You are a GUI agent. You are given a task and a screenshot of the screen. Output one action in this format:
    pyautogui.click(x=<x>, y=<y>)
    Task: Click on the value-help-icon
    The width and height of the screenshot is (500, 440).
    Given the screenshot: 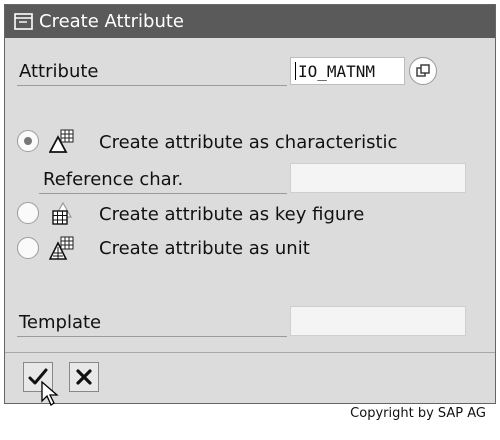 What is the action you would take?
    pyautogui.click(x=423, y=70)
    